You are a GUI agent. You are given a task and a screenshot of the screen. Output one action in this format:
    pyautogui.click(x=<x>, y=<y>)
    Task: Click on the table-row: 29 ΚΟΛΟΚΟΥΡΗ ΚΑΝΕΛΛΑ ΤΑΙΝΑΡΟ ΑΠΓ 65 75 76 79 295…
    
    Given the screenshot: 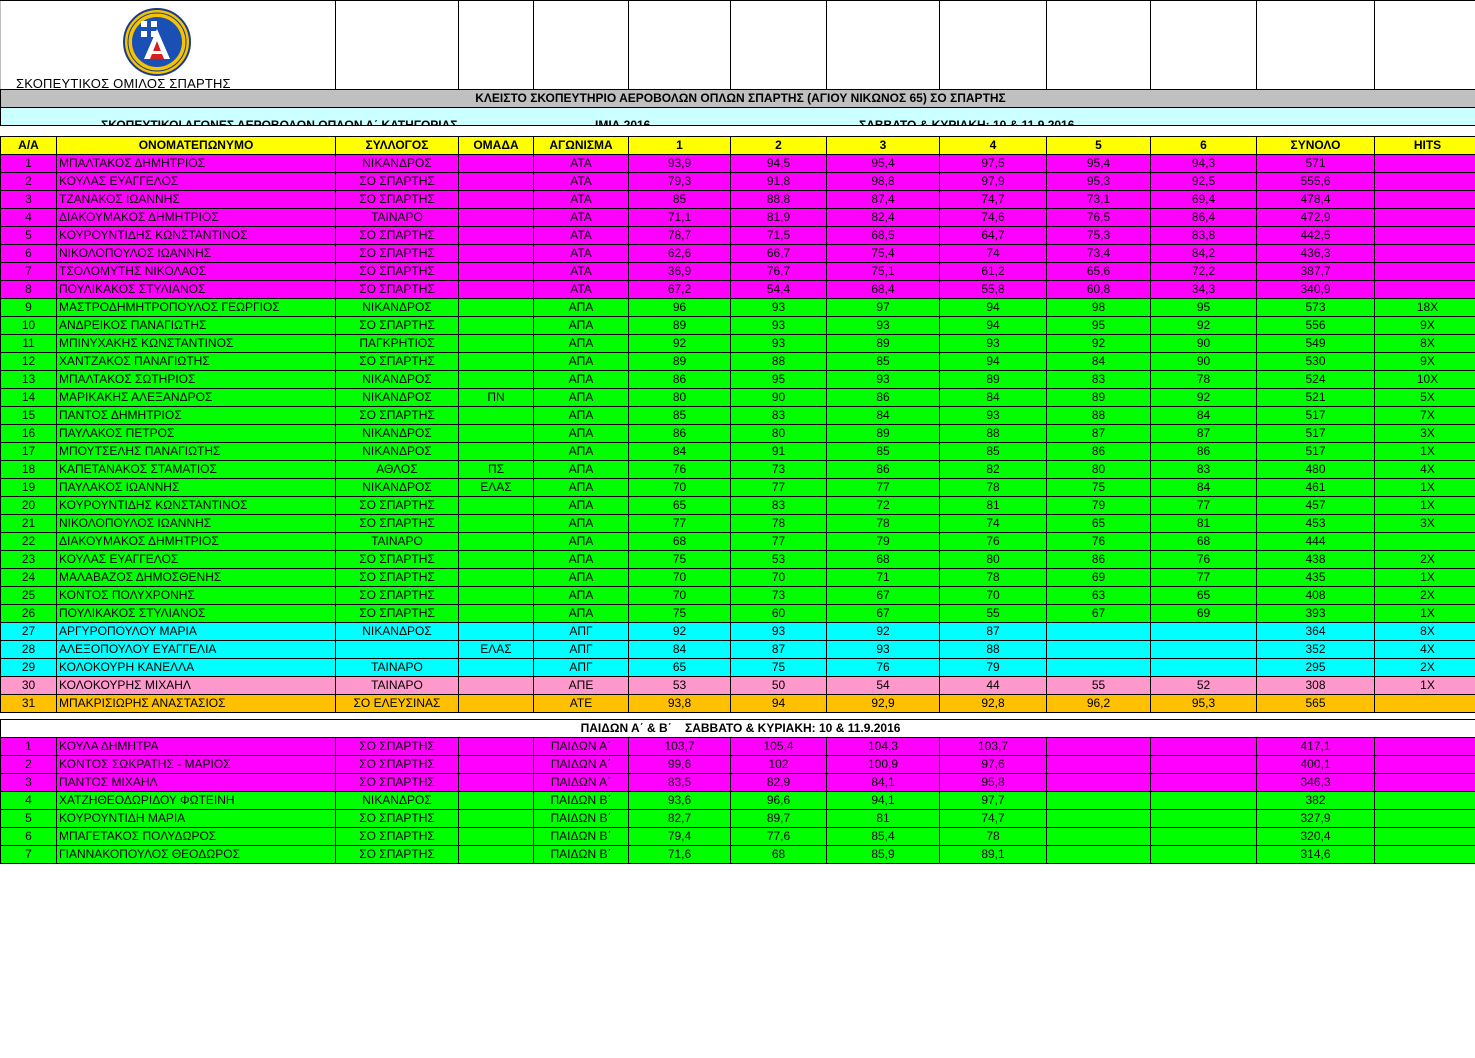 What is the action you would take?
    pyautogui.click(x=737, y=667)
    